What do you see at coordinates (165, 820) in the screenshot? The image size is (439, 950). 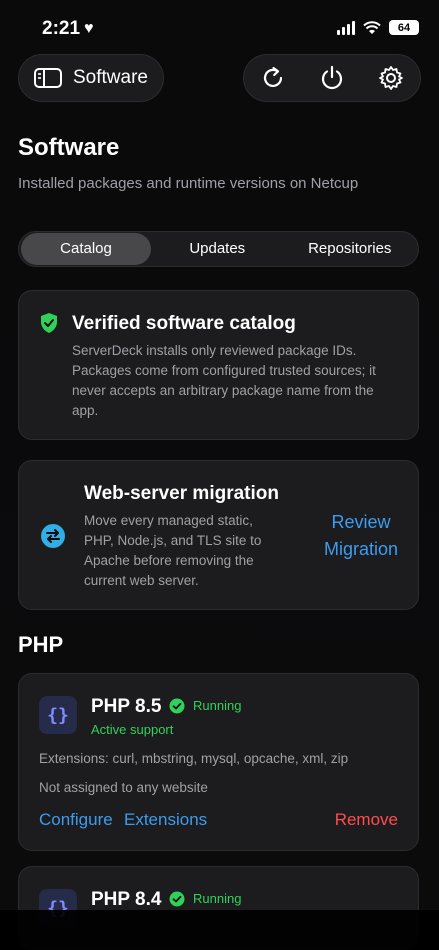 I see `extensions-button: Extensions` at bounding box center [165, 820].